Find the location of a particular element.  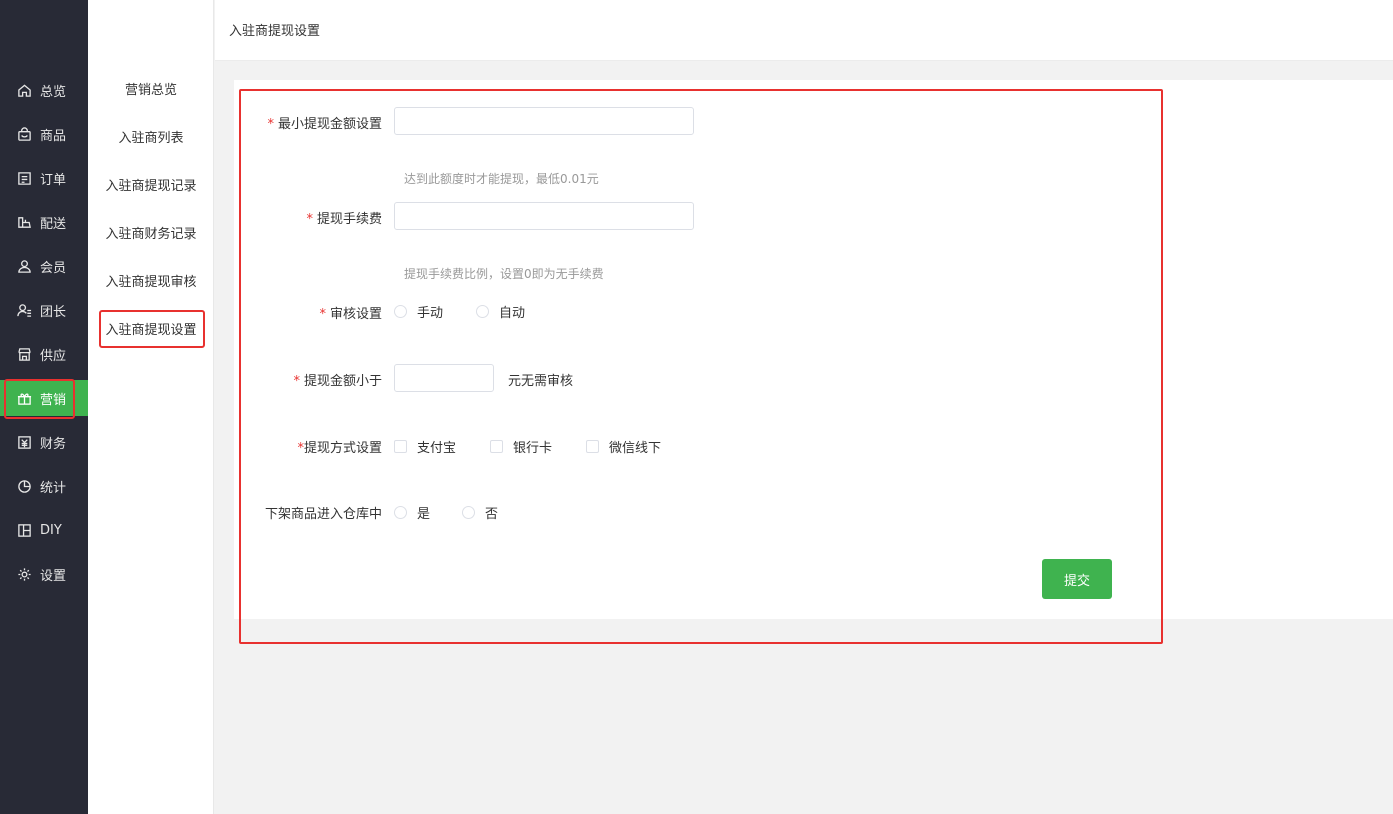

sidebar-item-overview: 总览 is located at coordinates (44, 90).